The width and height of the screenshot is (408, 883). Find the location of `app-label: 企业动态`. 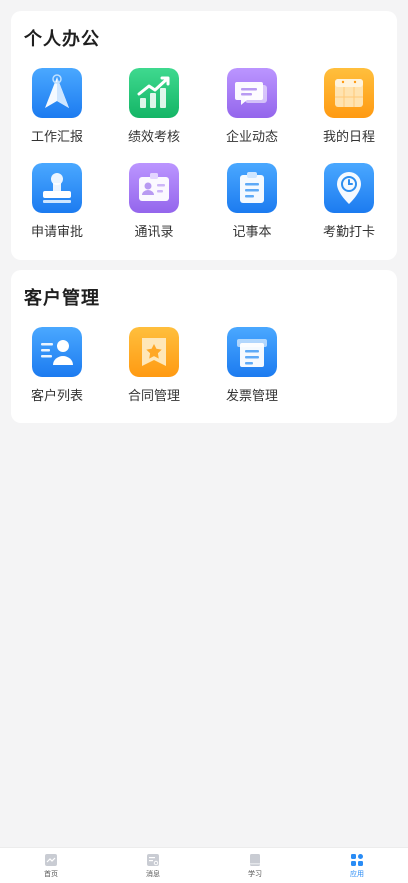

app-label: 企业动态 is located at coordinates (251, 137).